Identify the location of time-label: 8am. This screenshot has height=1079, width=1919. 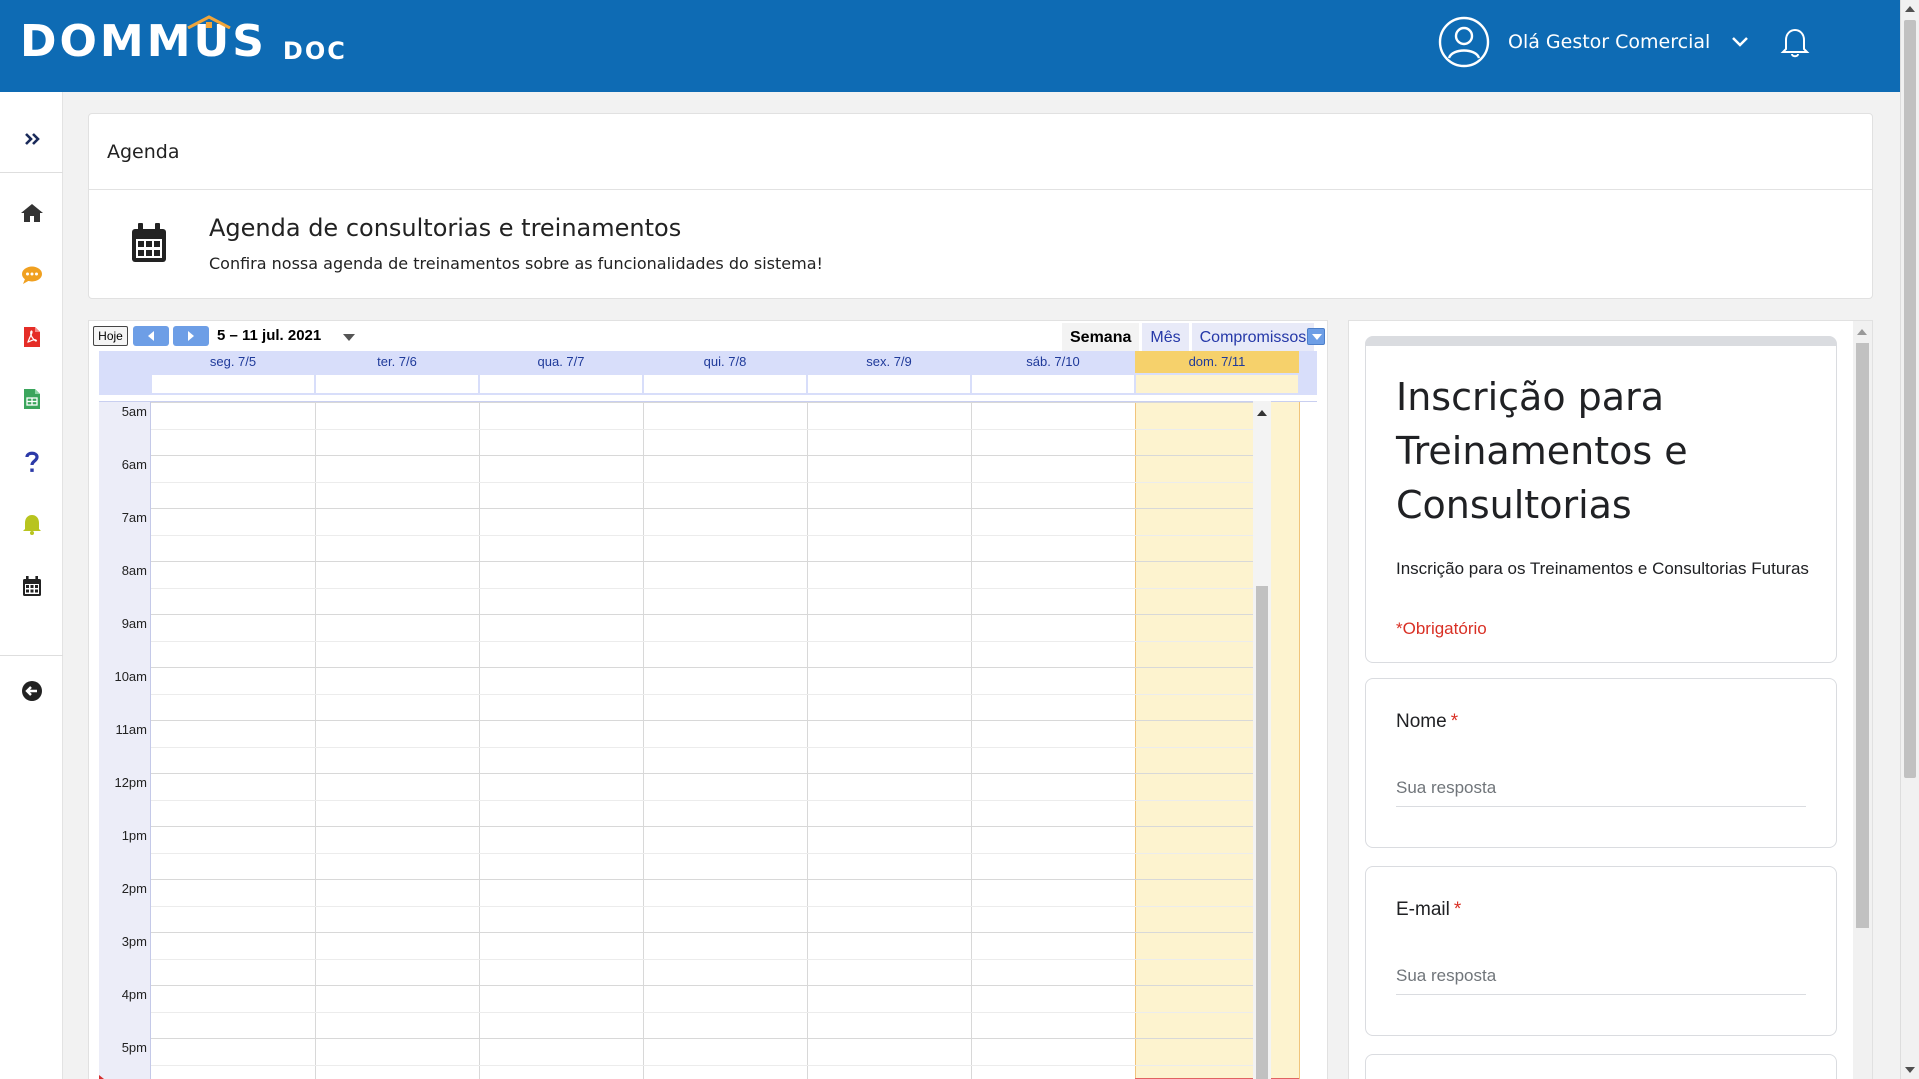
(134, 570).